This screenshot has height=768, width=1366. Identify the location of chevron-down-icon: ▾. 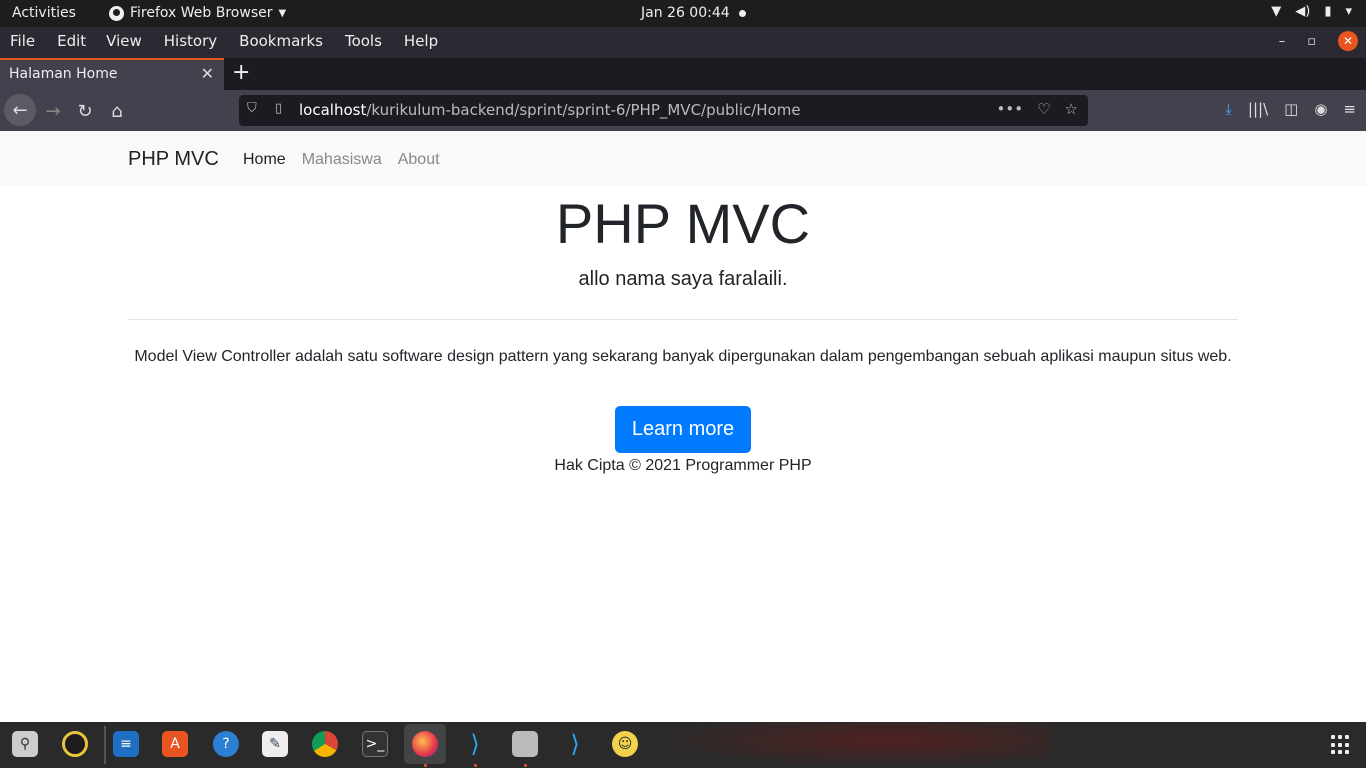
(1348, 11).